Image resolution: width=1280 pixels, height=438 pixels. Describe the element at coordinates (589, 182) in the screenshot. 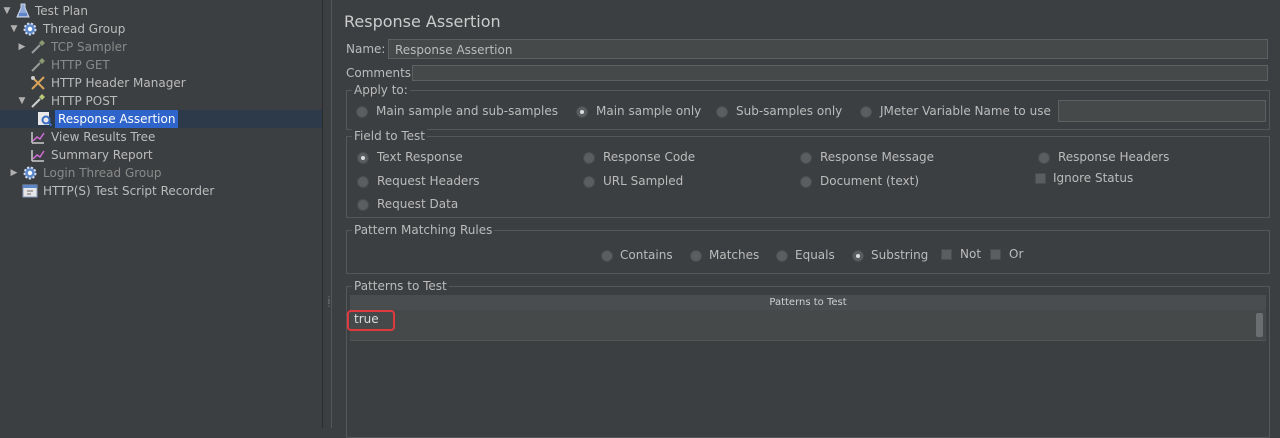

I see `radio-url-sampled` at that location.